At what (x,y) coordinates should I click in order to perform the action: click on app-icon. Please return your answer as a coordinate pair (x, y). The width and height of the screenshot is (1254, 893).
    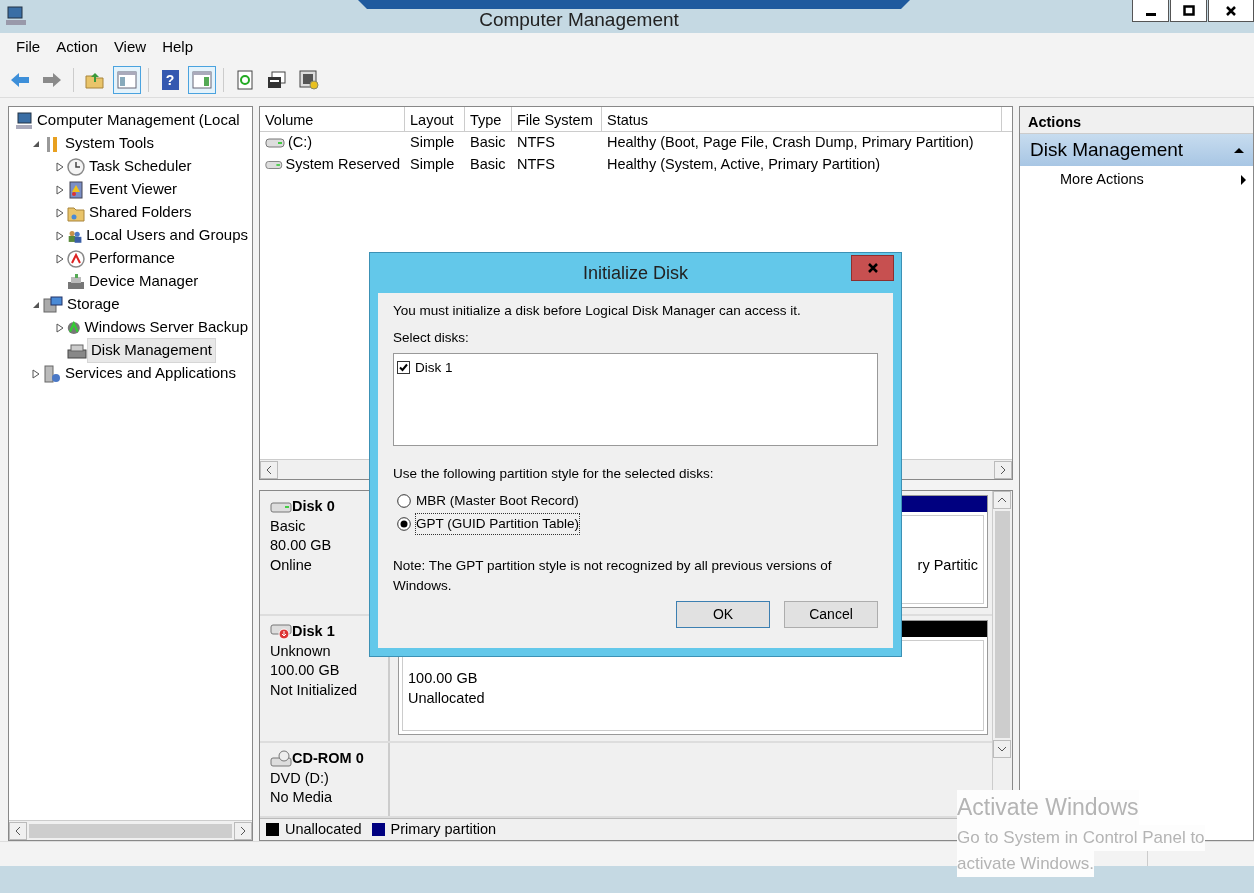
    Looking at the image, I should click on (16, 16).